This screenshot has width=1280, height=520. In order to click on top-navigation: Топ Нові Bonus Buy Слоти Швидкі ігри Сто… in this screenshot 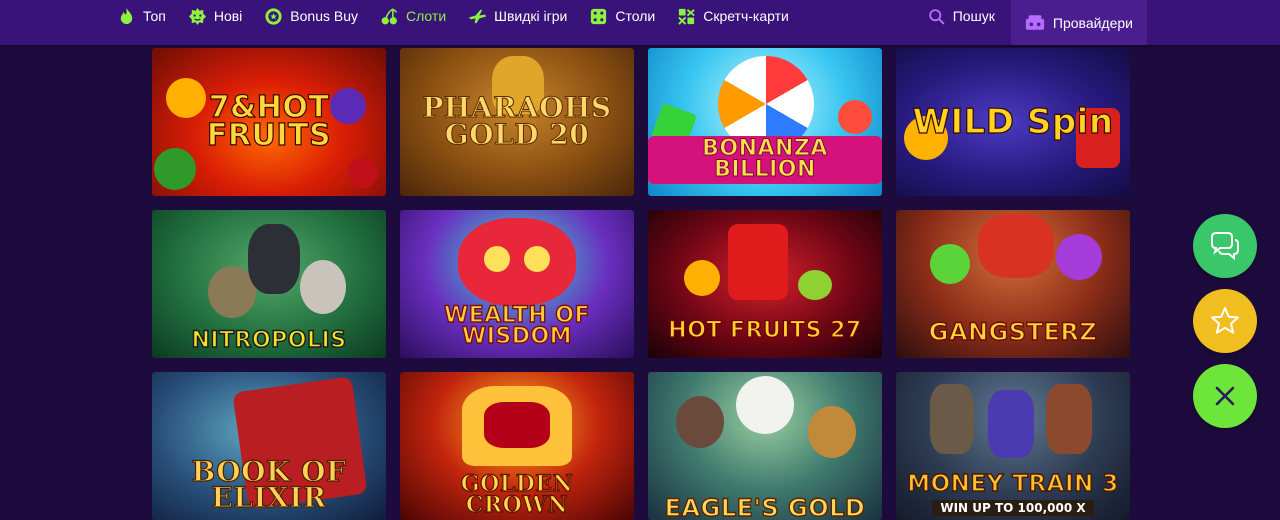, I will do `click(640, 22)`.